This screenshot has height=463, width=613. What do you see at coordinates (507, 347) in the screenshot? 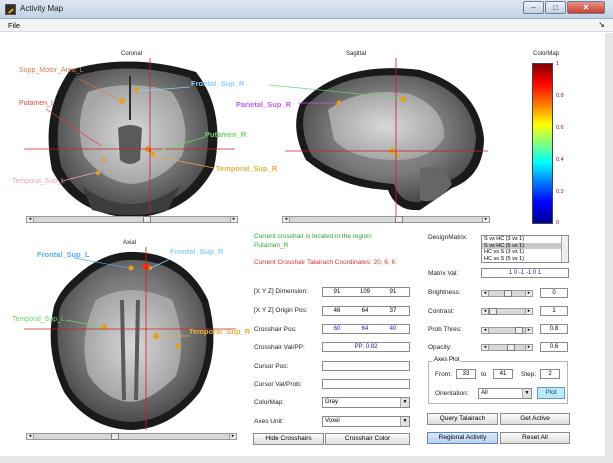
I see `opacity-slider: ◂ ▸` at bounding box center [507, 347].